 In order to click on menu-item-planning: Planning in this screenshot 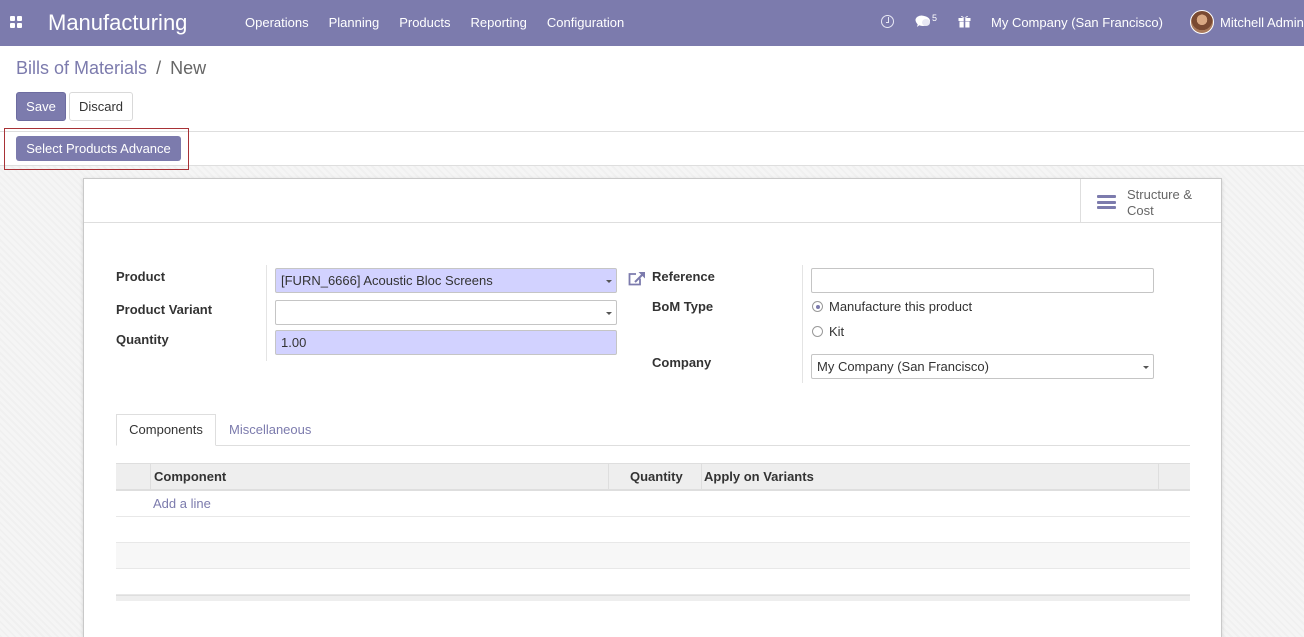, I will do `click(354, 23)`.